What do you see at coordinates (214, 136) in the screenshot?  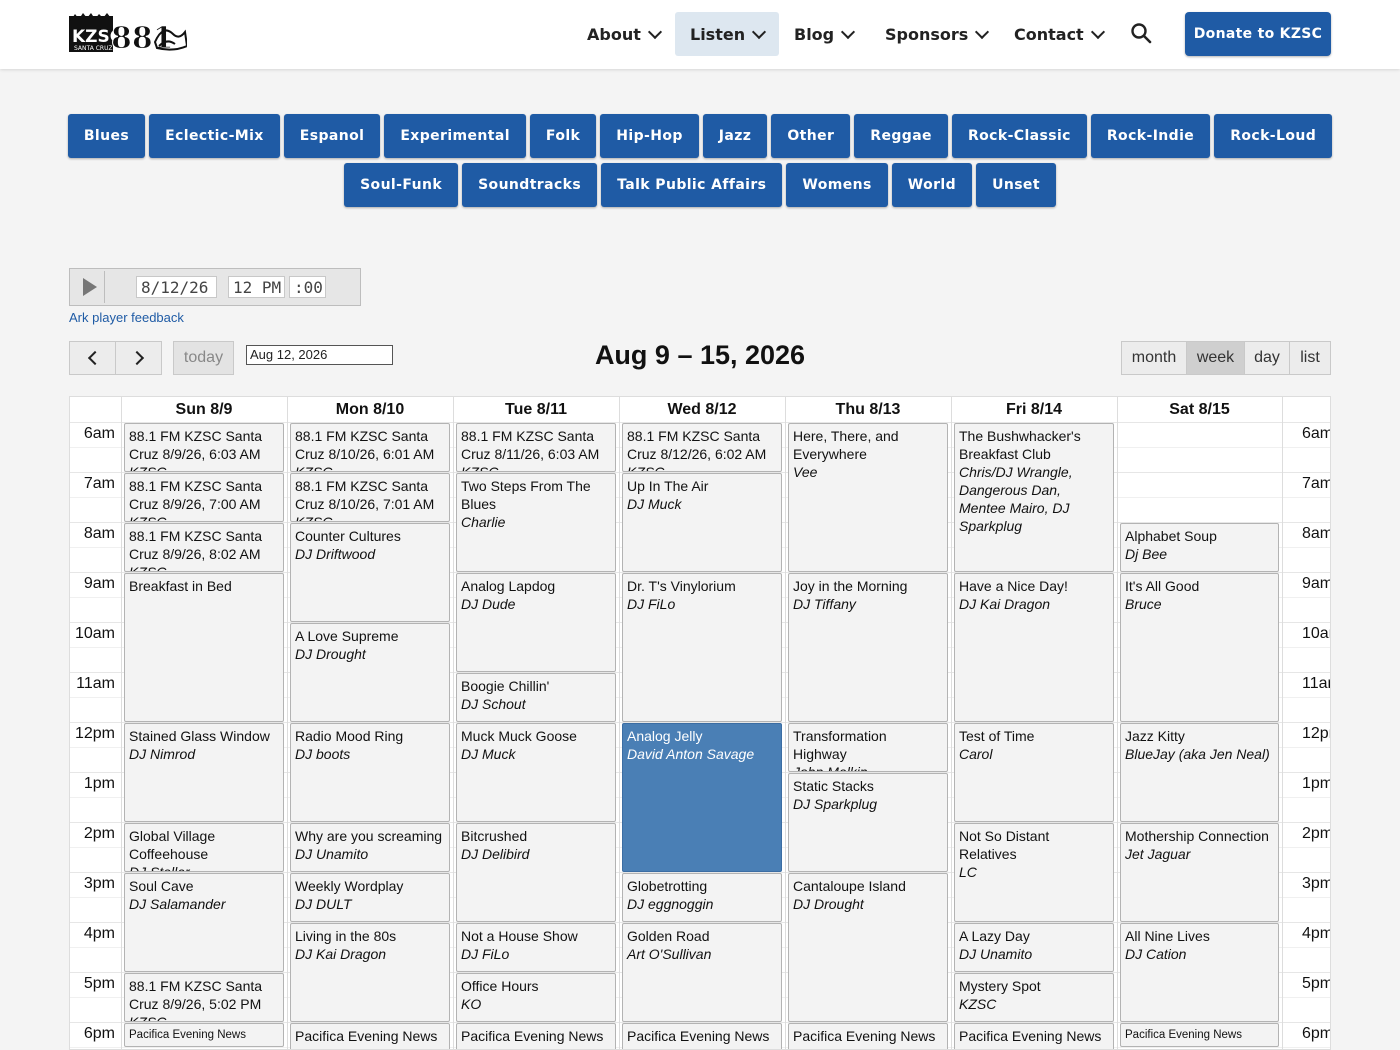 I see `genre-button-eclectic-mix: Eclectic-Mix` at bounding box center [214, 136].